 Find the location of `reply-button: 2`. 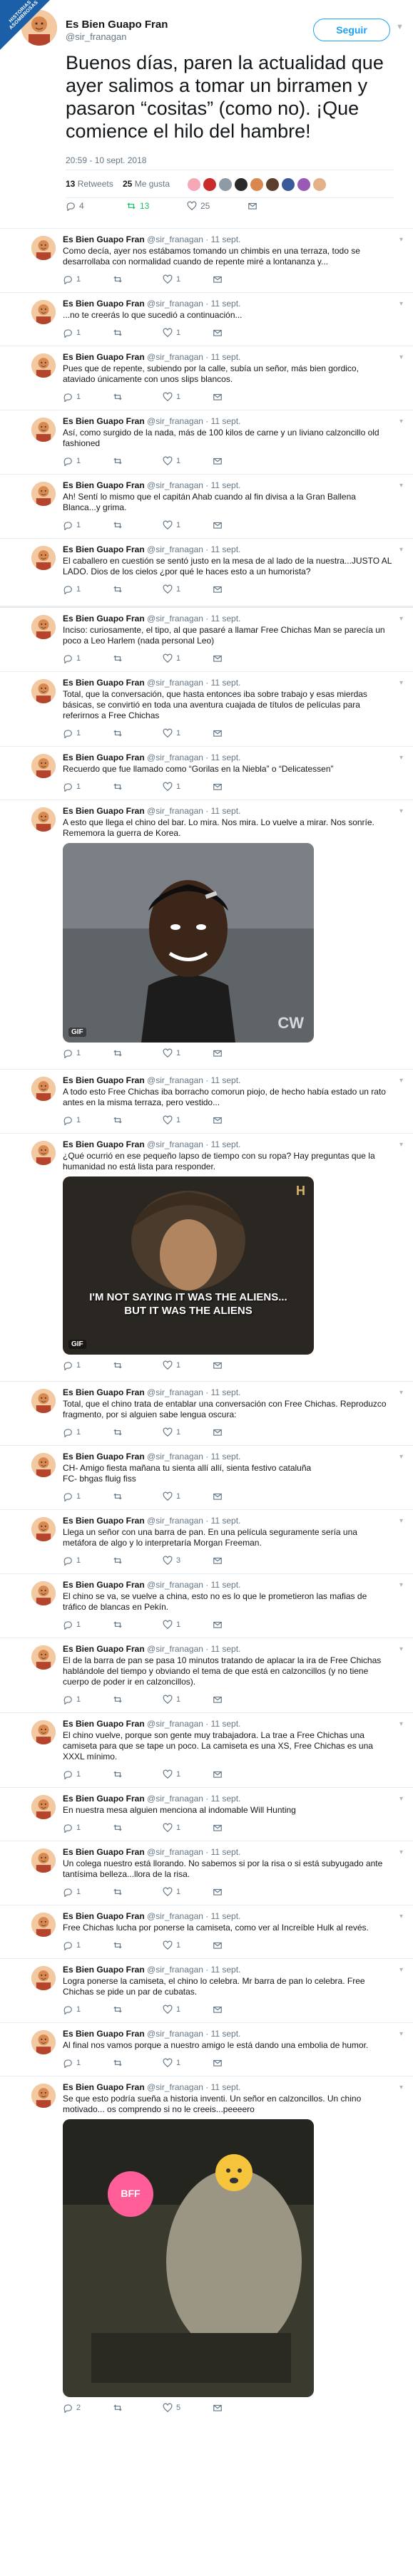

reply-button: 2 is located at coordinates (72, 2408).